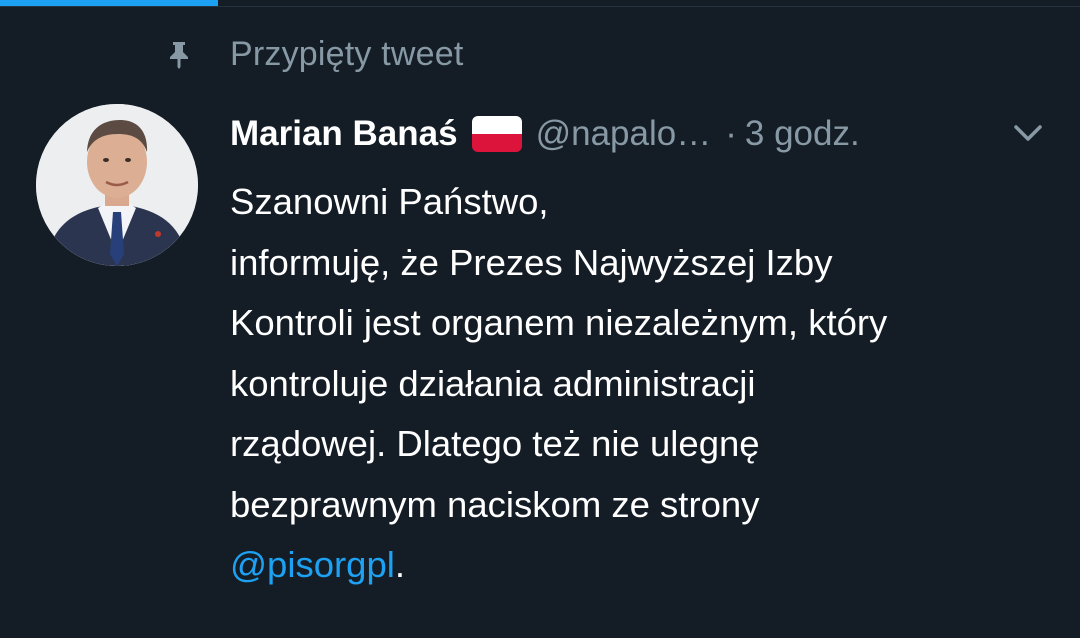  Describe the element at coordinates (496, 134) in the screenshot. I see `poland-flag-icon` at that location.